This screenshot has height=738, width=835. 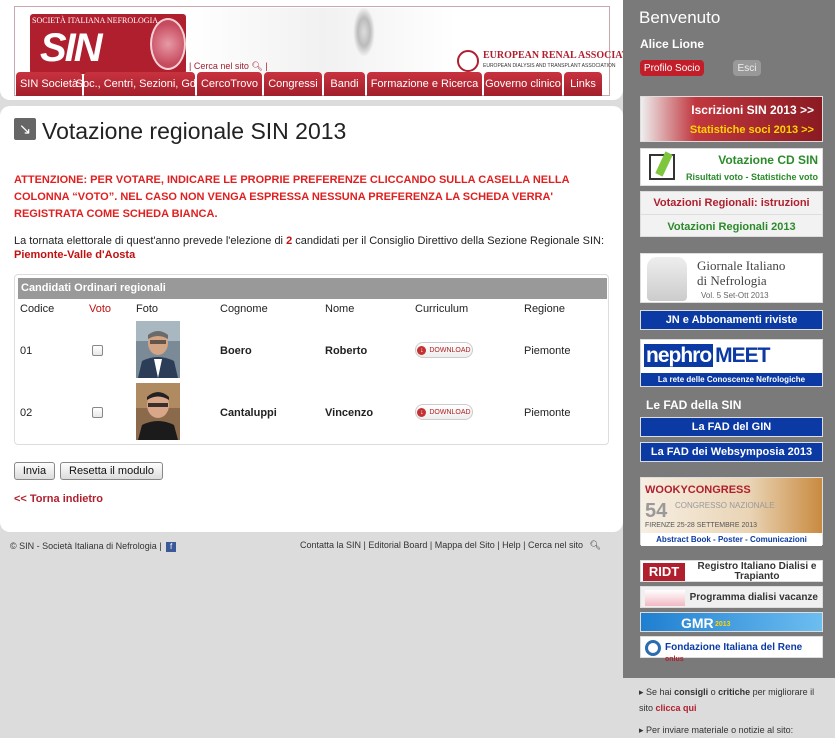 I want to click on nav-congressi: Congressi, so click(x=293, y=84).